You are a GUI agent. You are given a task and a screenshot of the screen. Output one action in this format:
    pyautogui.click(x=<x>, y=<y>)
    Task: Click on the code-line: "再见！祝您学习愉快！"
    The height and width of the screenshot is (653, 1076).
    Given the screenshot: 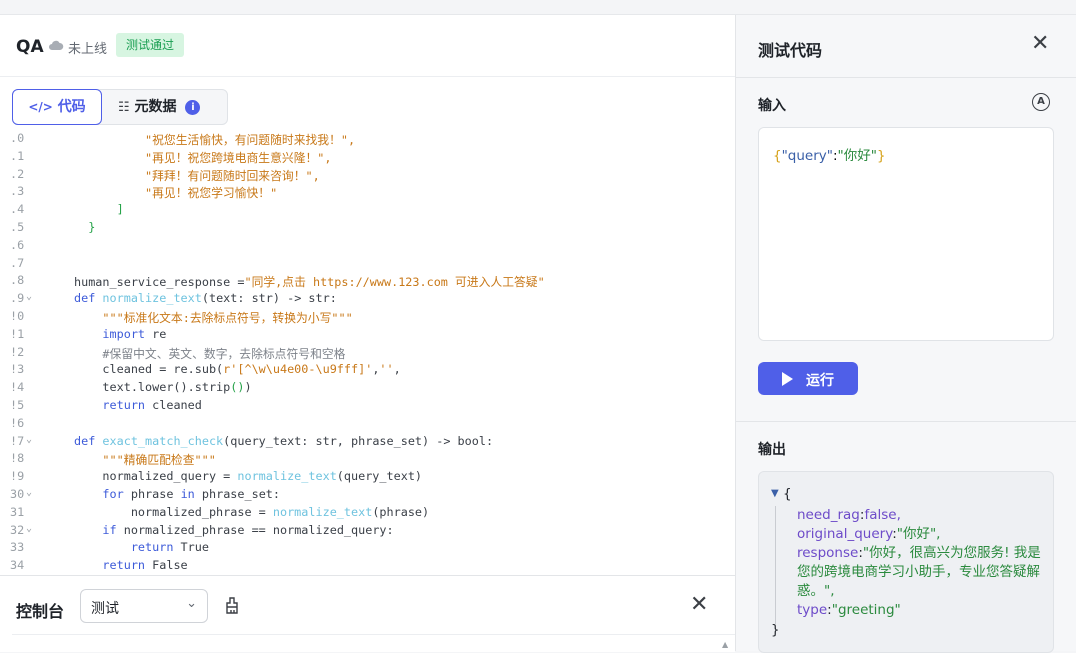 What is the action you would take?
    pyautogui.click(x=176, y=193)
    